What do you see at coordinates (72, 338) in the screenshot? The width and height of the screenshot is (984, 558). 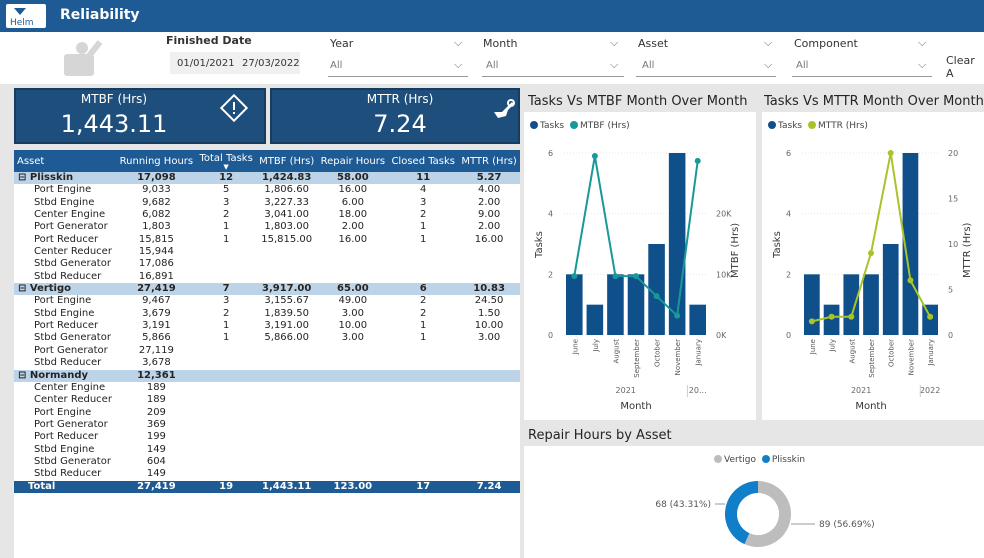 I see `table-cell: Stbd Generator` at bounding box center [72, 338].